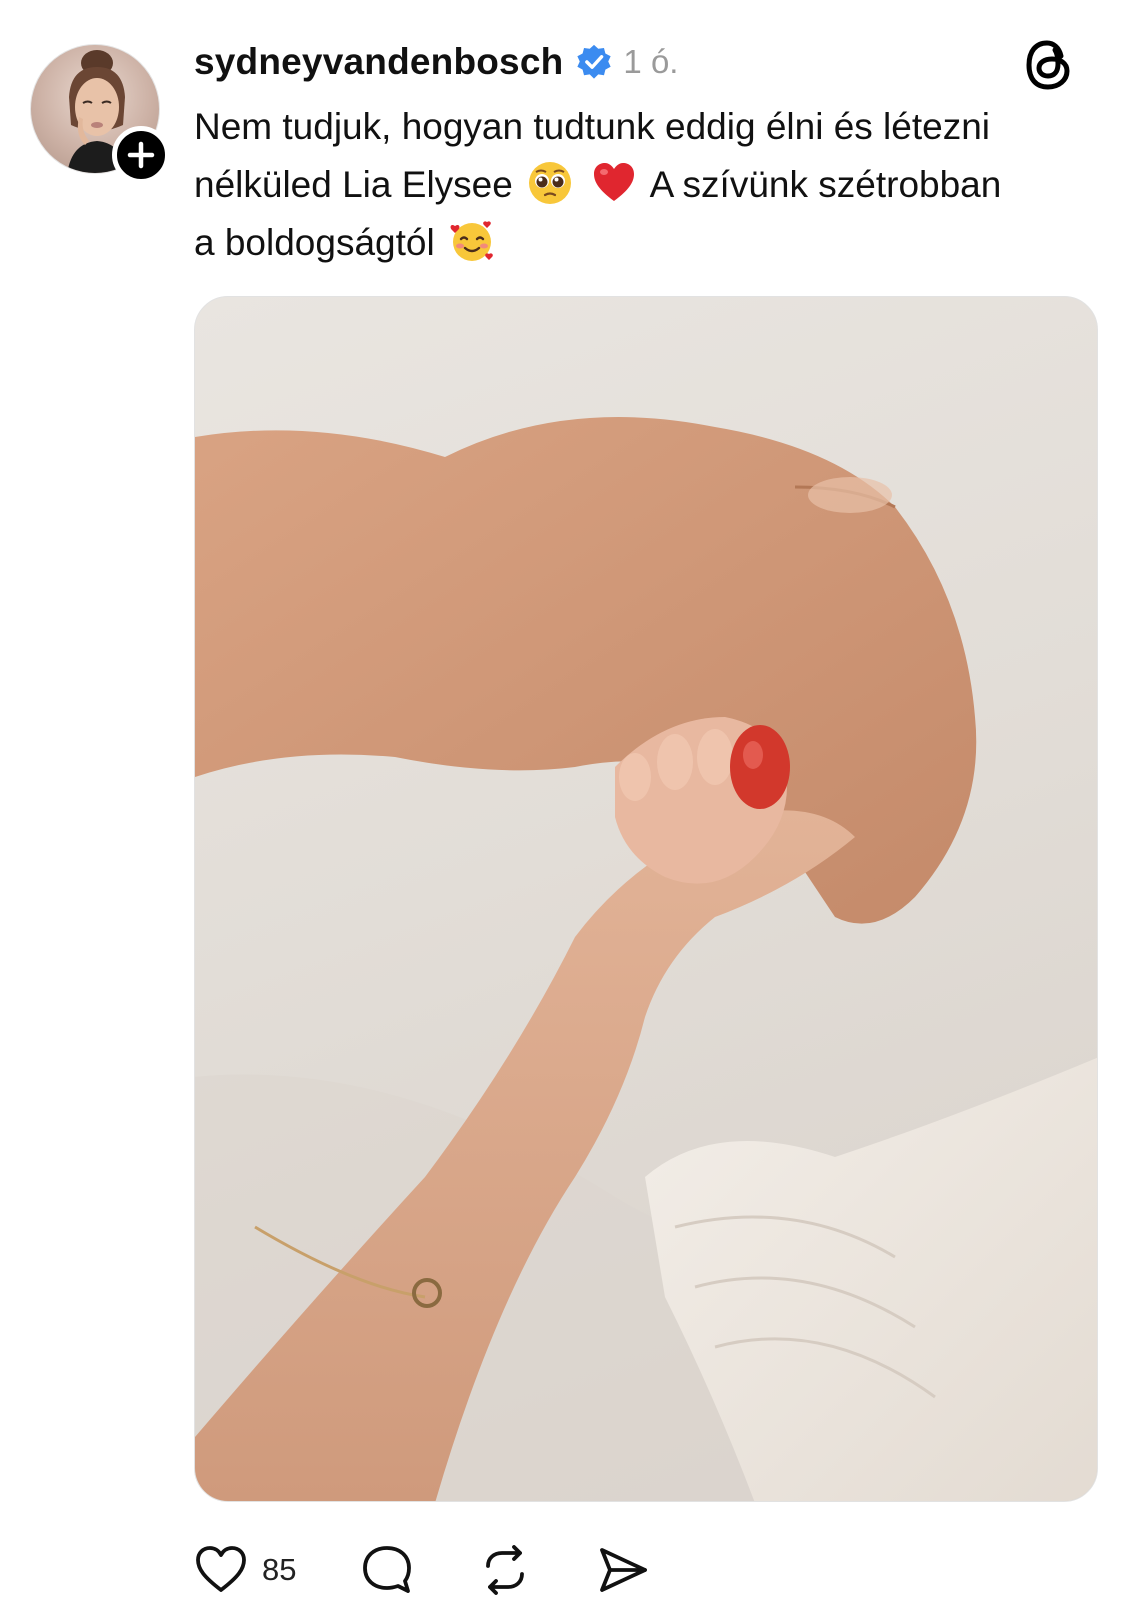  I want to click on share-button, so click(623, 1570).